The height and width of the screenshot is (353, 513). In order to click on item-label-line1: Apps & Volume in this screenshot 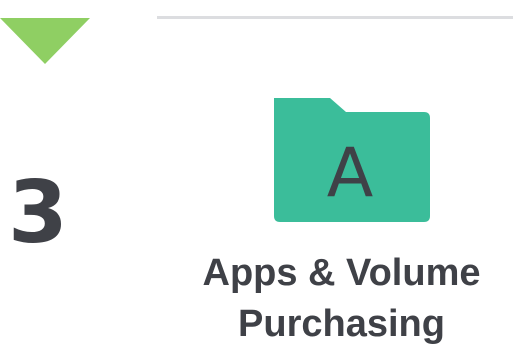, I will do `click(341, 273)`.